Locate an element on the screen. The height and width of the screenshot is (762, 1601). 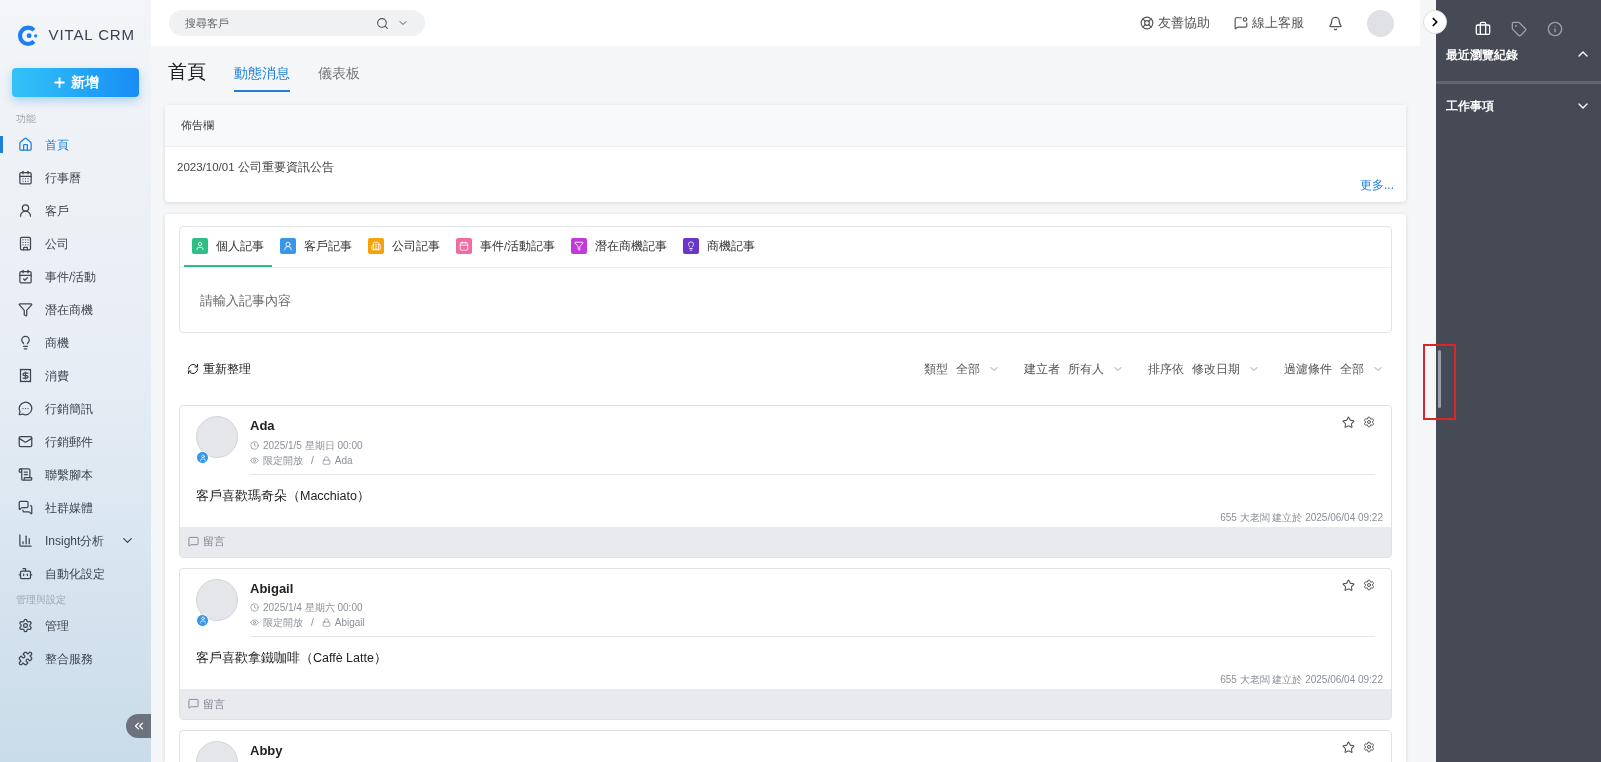
collapse-sidebar-button is located at coordinates (138, 726).